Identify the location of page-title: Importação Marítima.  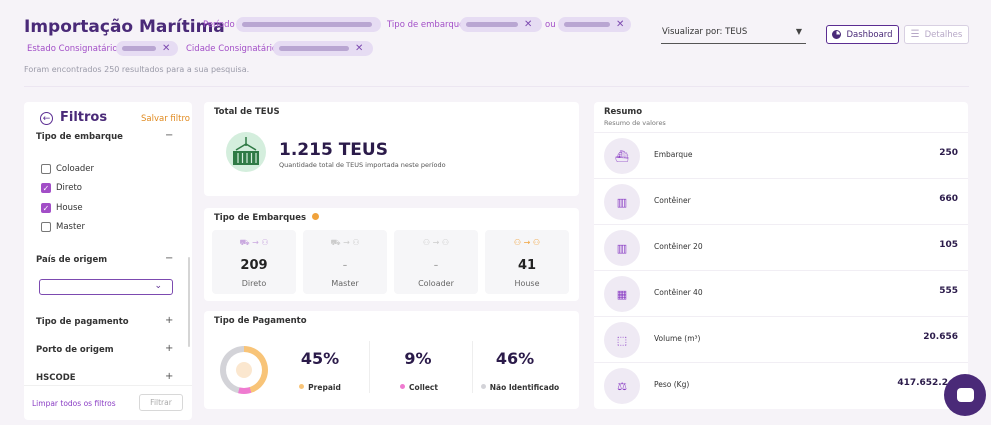
(124, 27).